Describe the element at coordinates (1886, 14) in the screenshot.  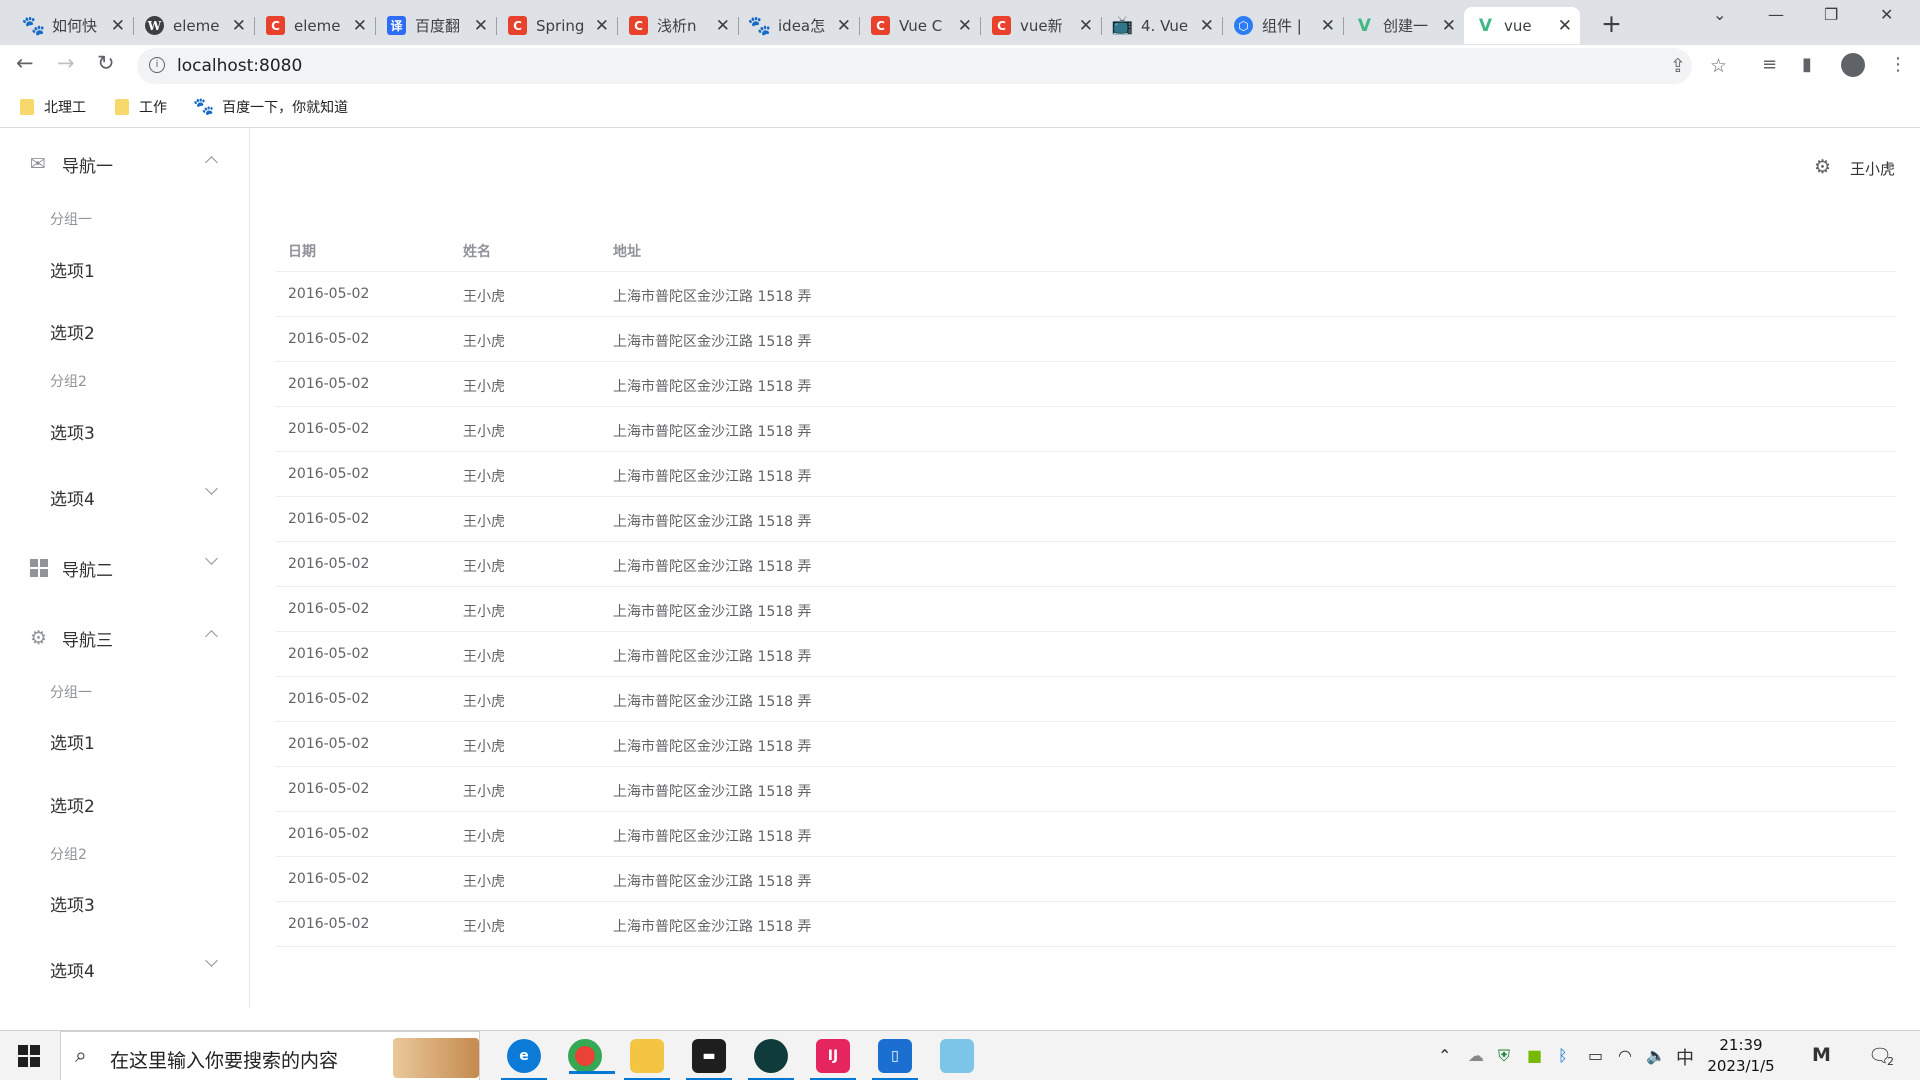
I see `close-window-button: ✕` at that location.